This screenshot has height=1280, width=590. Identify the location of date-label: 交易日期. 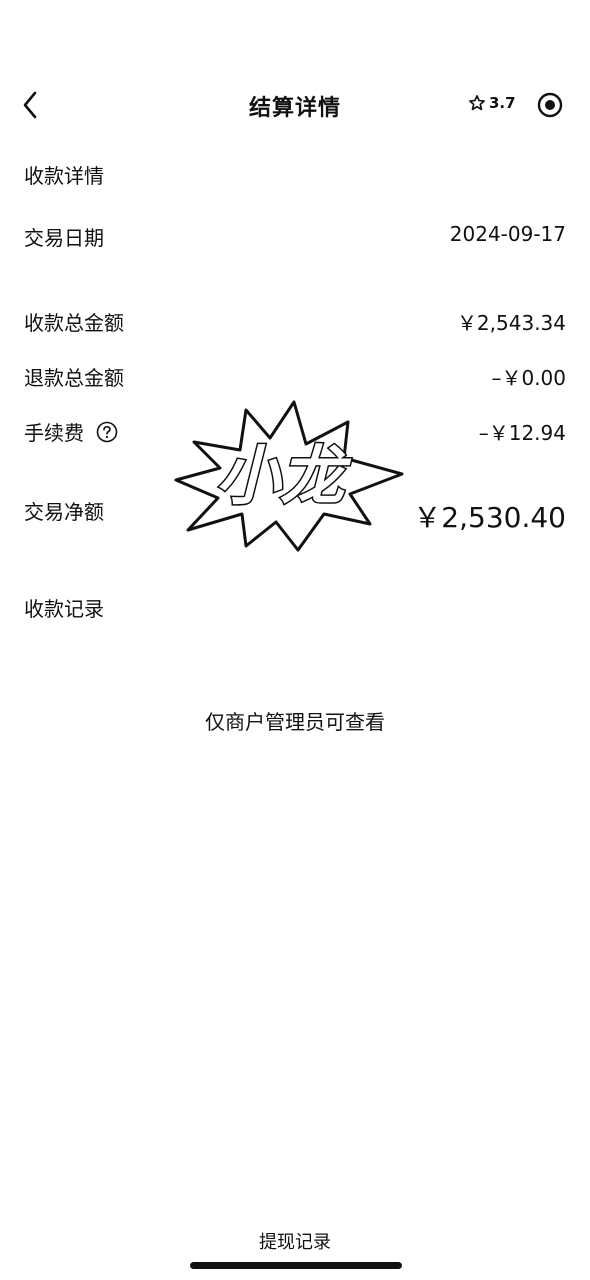
(64, 238).